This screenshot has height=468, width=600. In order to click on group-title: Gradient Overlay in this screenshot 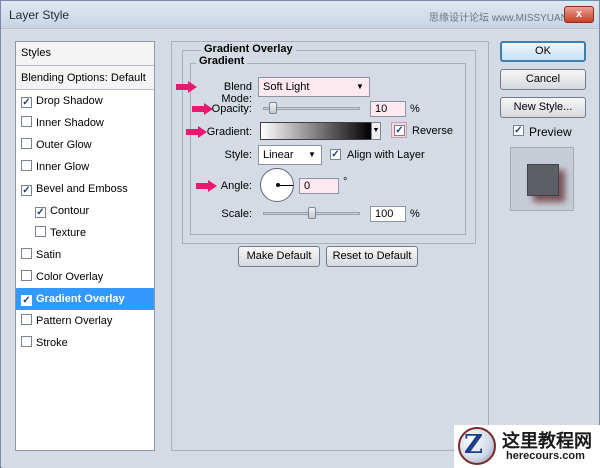, I will do `click(248, 49)`.